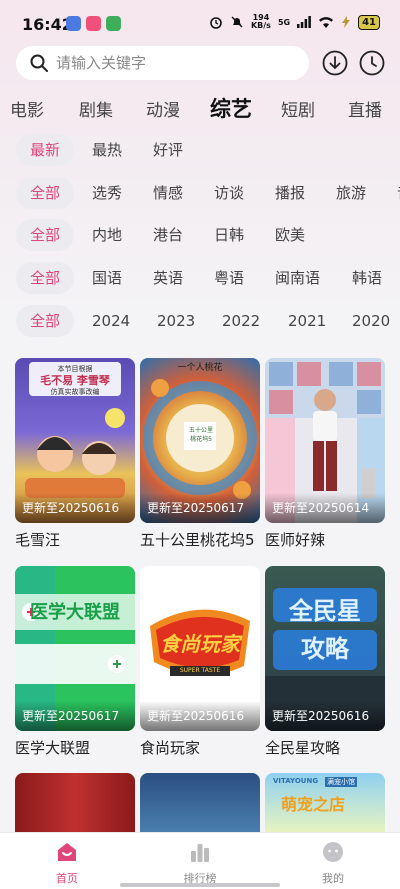  I want to click on charging-icon, so click(346, 22).